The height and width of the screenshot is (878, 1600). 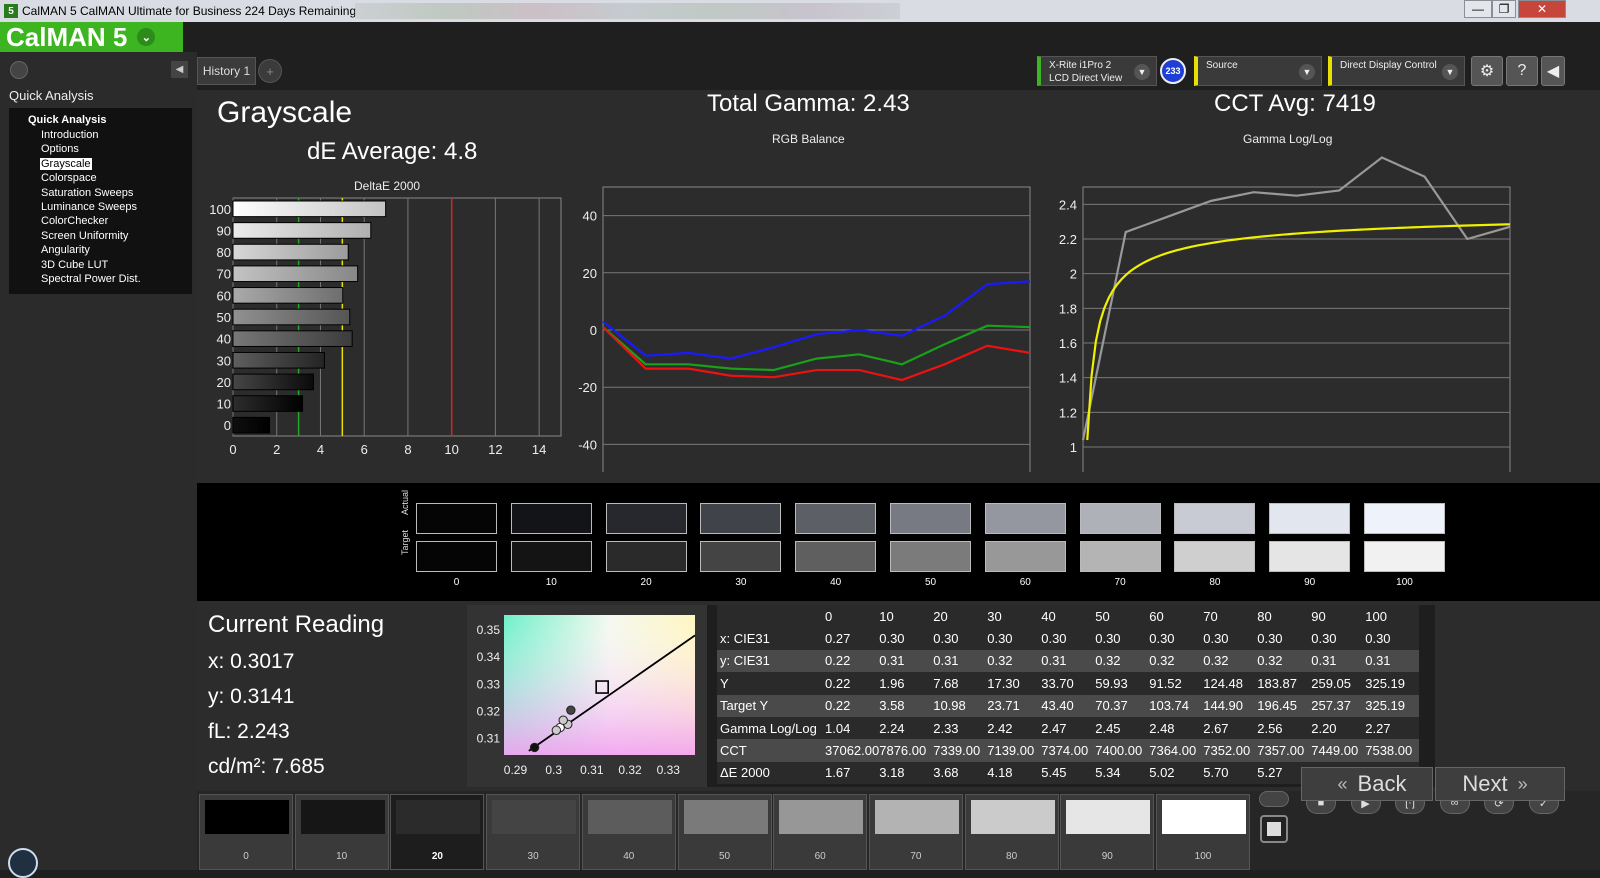 I want to click on deltae-y-tick: 40, so click(x=224, y=339).